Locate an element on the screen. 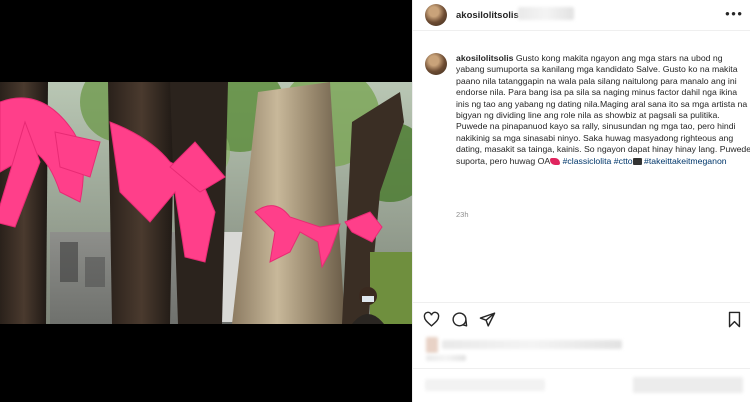 The image size is (750, 402). bookmark-icon is located at coordinates (734, 319).